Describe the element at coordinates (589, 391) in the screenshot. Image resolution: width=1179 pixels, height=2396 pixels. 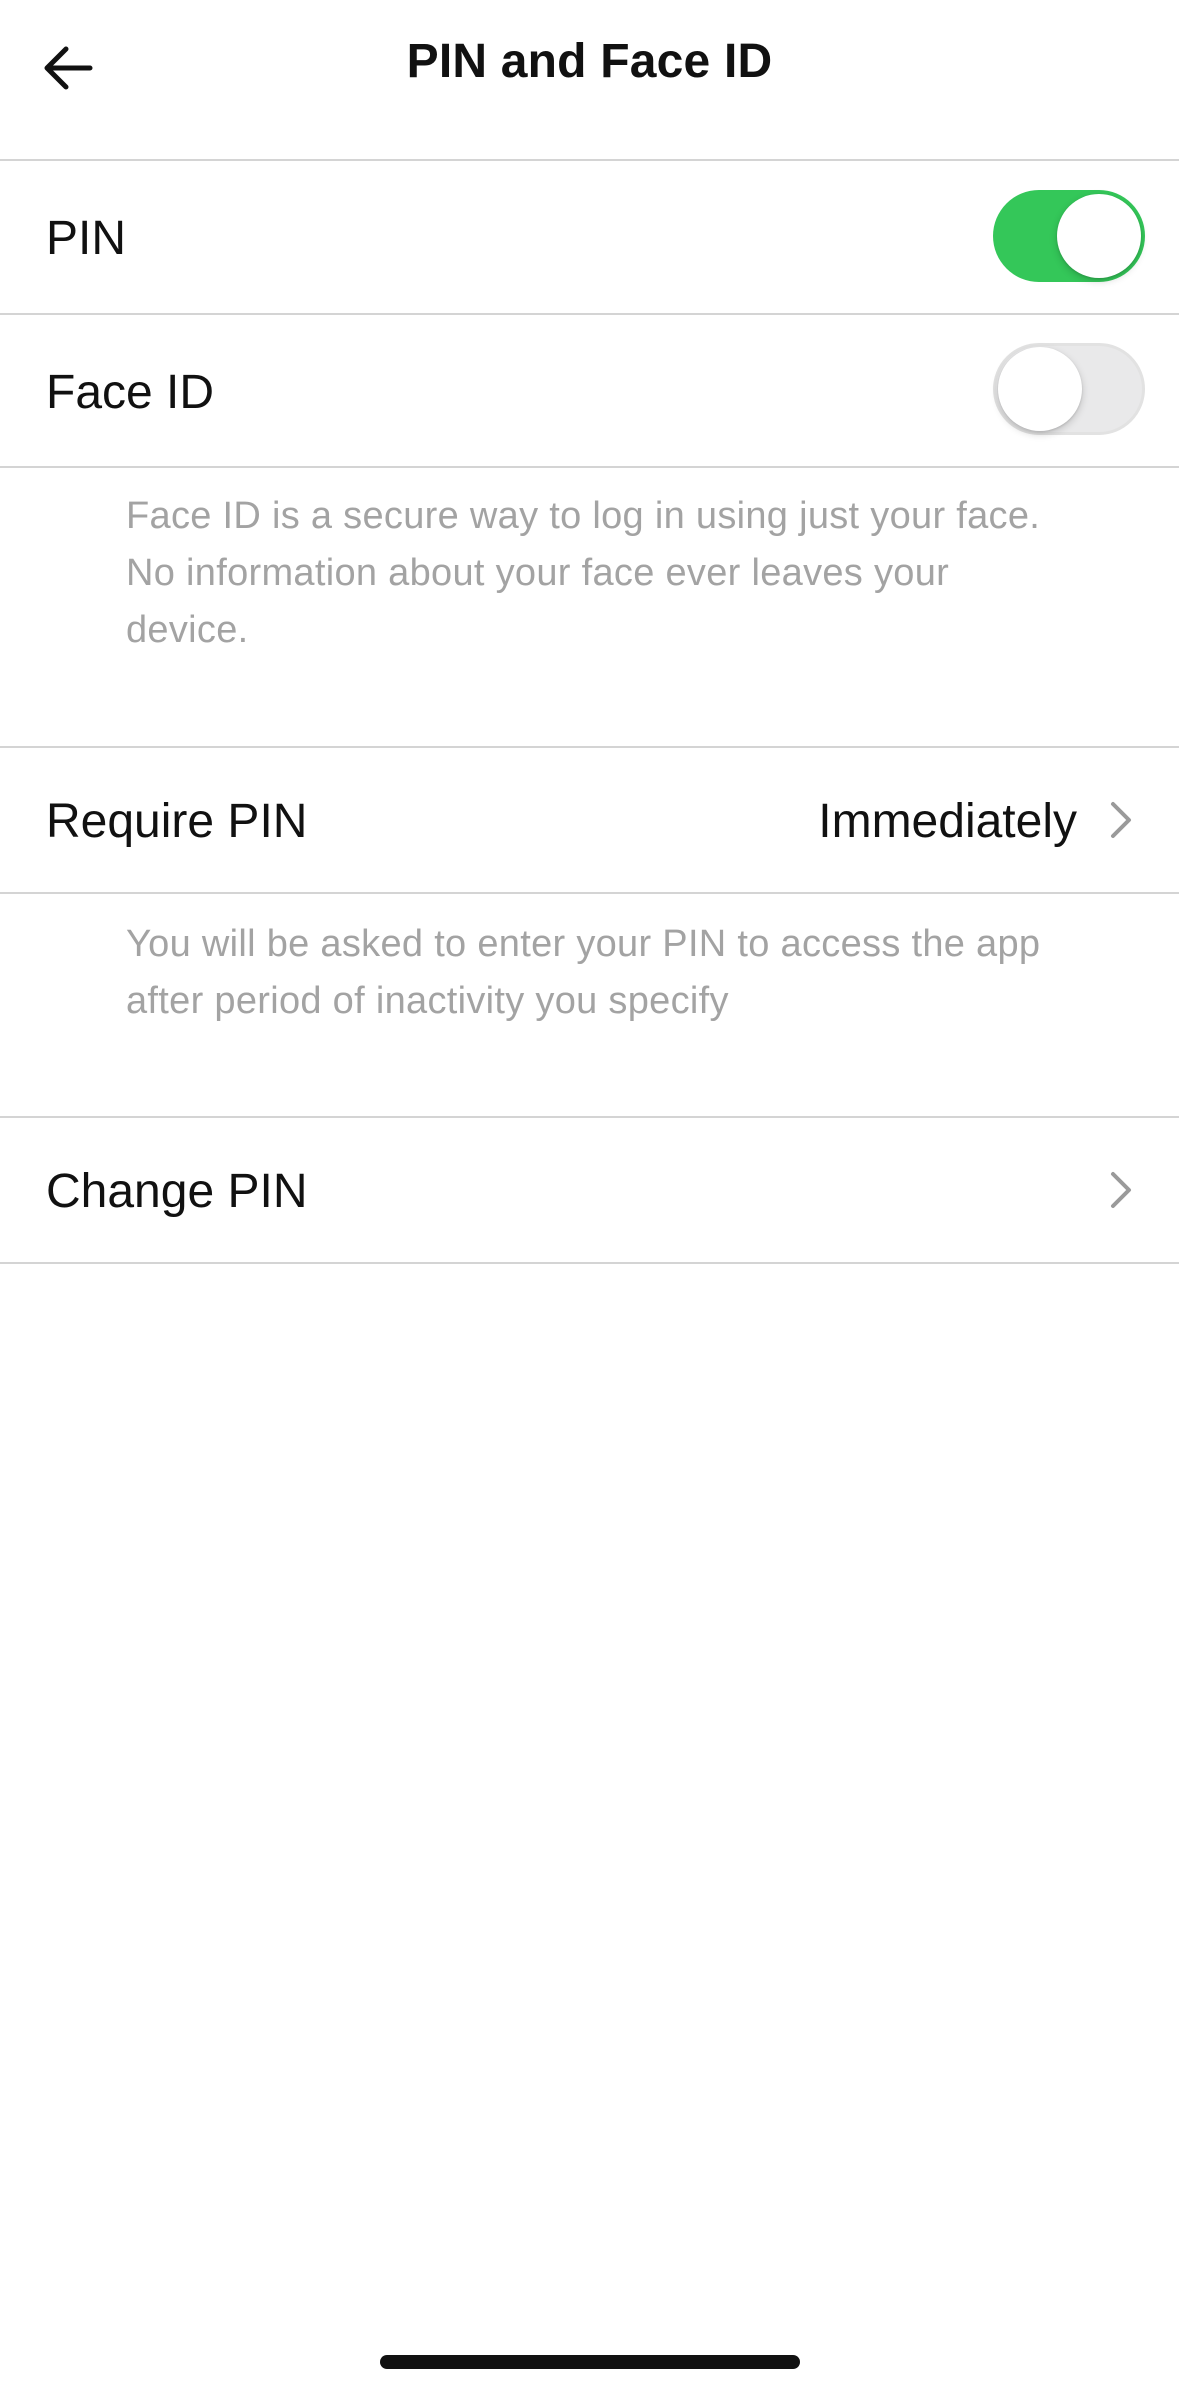
I see `face-id-row: Face ID` at that location.